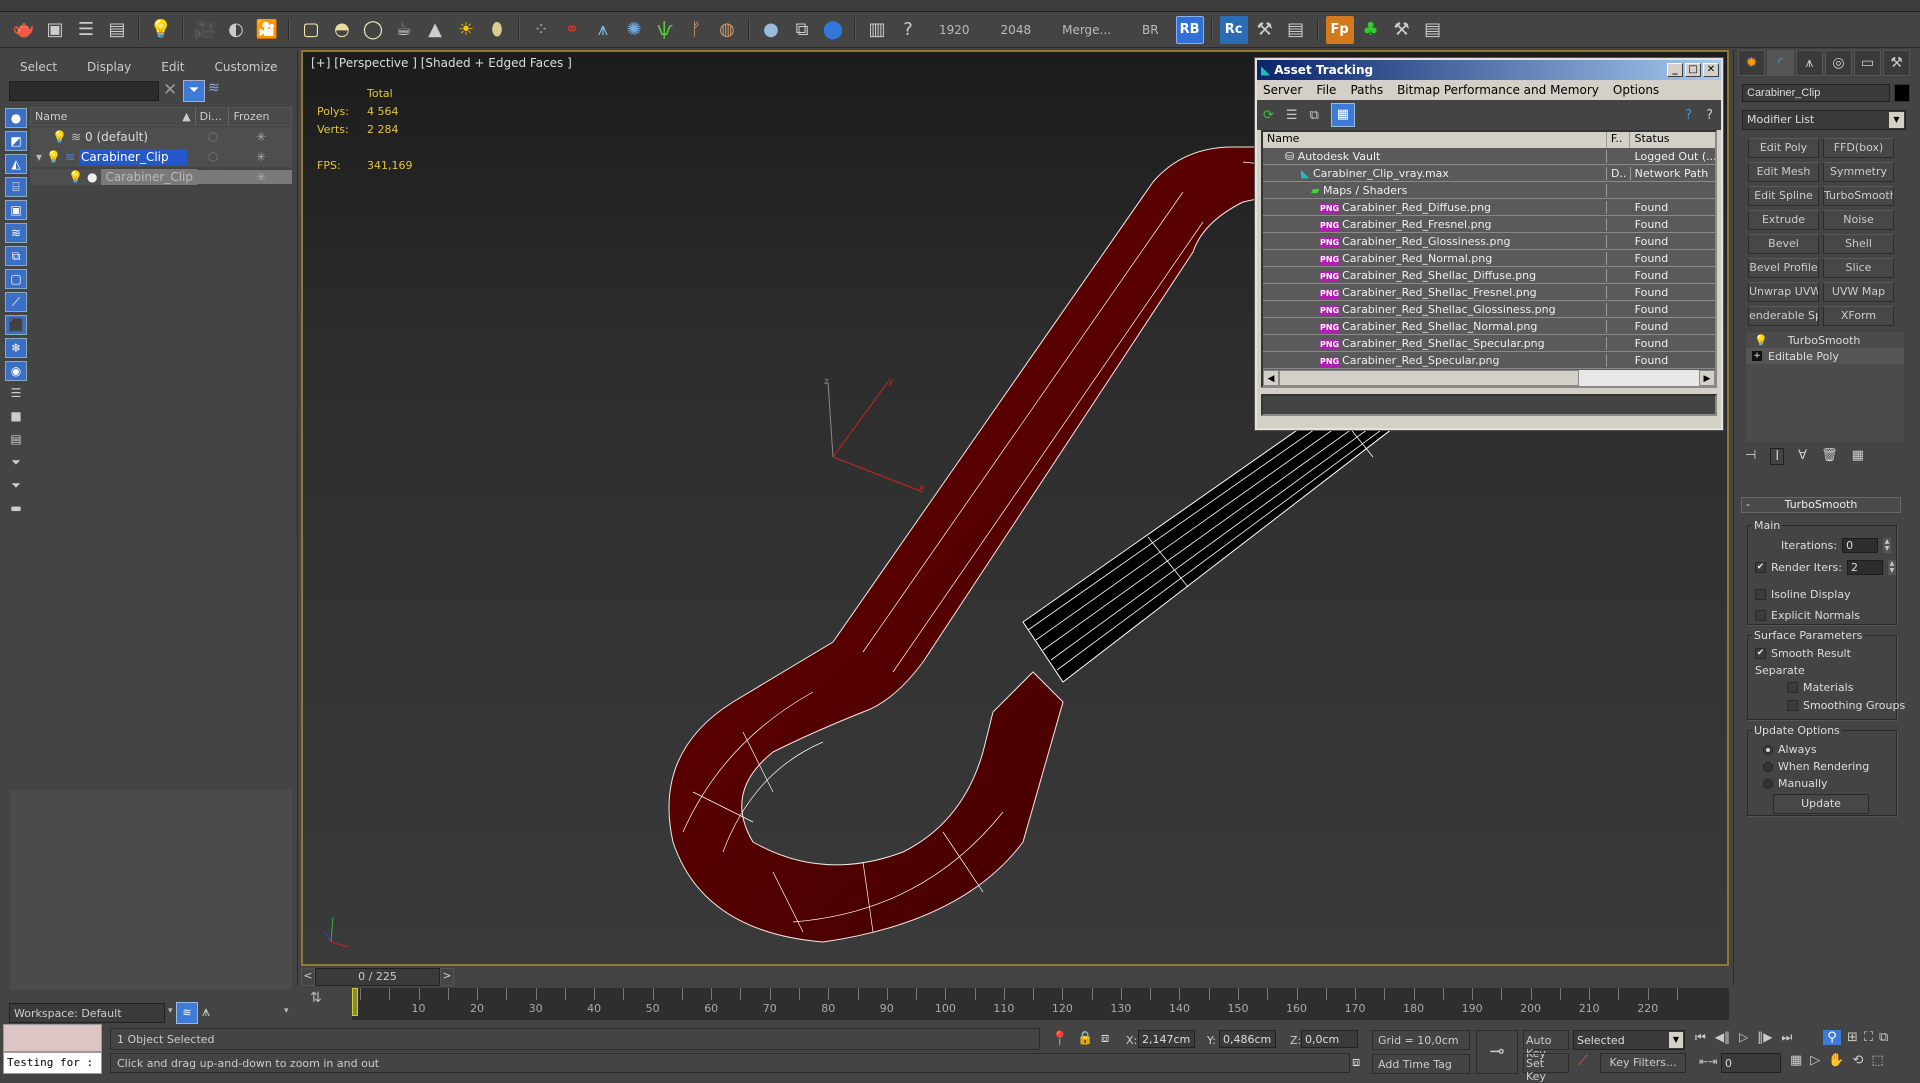 This screenshot has width=1920, height=1083. Describe the element at coordinates (497, 30) in the screenshot. I see `ies-light-icon: ⬮` at that location.